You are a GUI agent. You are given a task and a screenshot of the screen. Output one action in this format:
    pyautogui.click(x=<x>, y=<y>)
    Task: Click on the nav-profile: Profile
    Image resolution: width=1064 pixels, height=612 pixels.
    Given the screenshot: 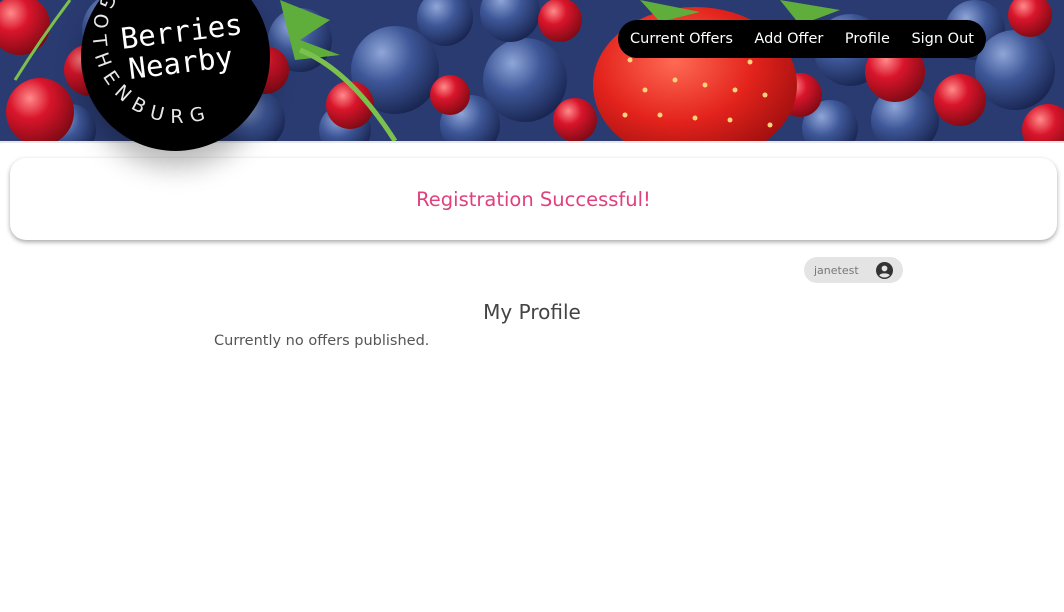 What is the action you would take?
    pyautogui.click(x=867, y=39)
    